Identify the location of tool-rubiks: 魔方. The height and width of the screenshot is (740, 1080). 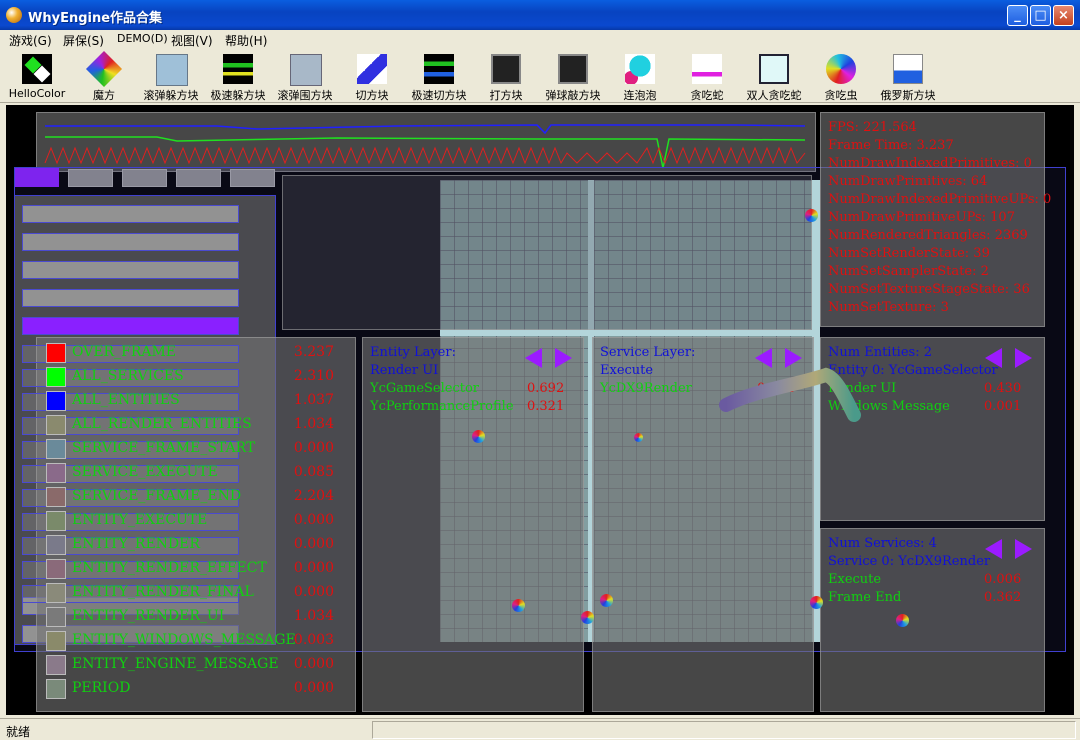
(104, 76).